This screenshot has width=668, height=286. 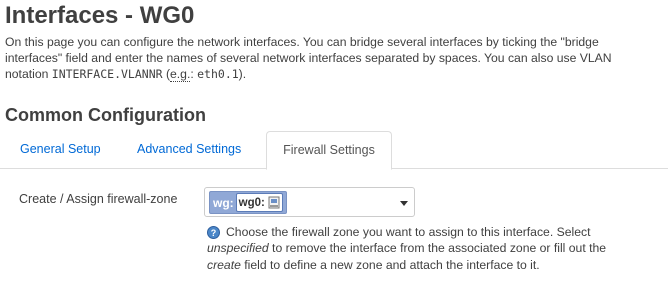 I want to click on tab-general-setup: General Setup, so click(x=60, y=150).